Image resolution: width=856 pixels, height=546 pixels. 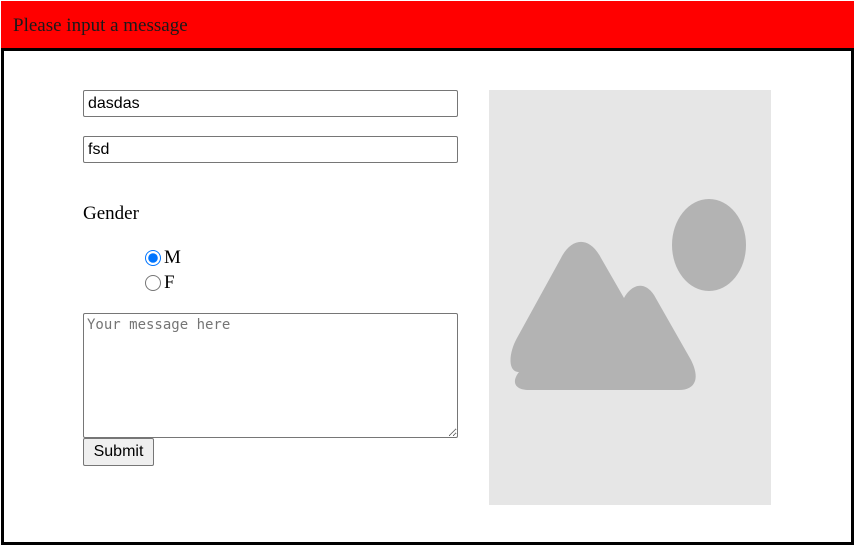 I want to click on gender-radio-m, so click(x=153, y=258).